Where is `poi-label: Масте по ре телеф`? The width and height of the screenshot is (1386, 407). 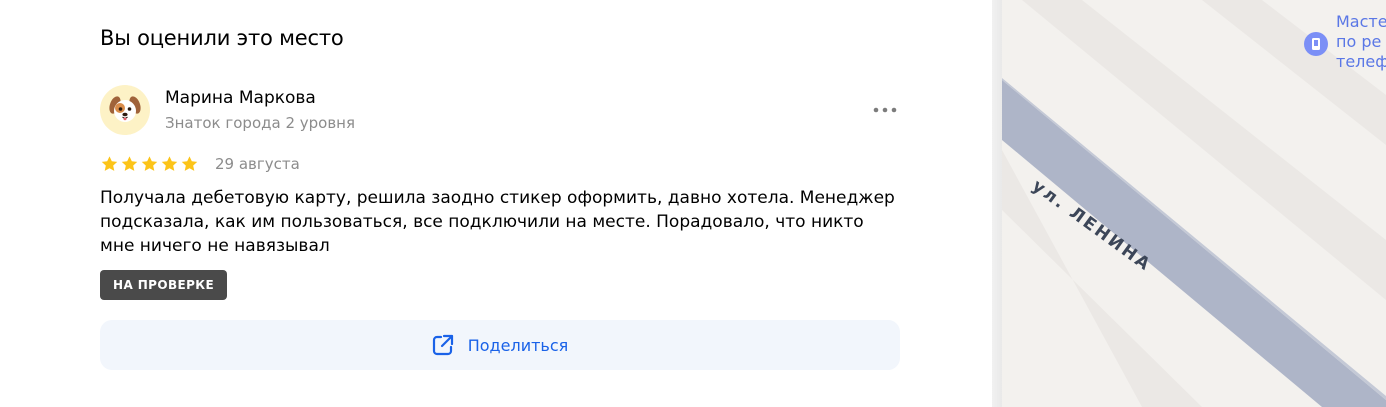 poi-label: Масте по ре телеф is located at coordinates (1361, 42).